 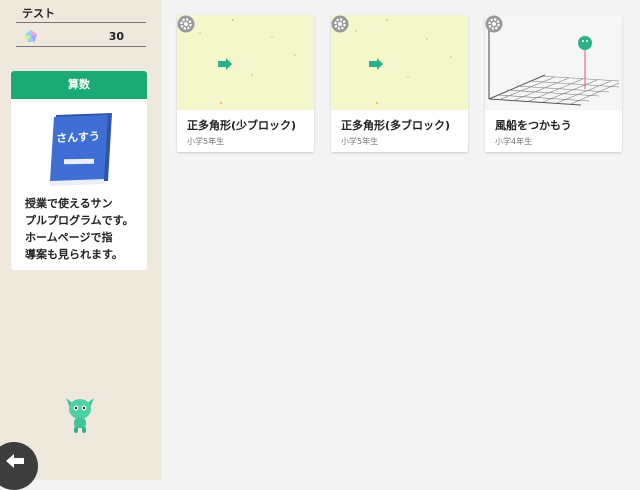 What do you see at coordinates (514, 141) in the screenshot?
I see `card-grade: 小学4年生` at bounding box center [514, 141].